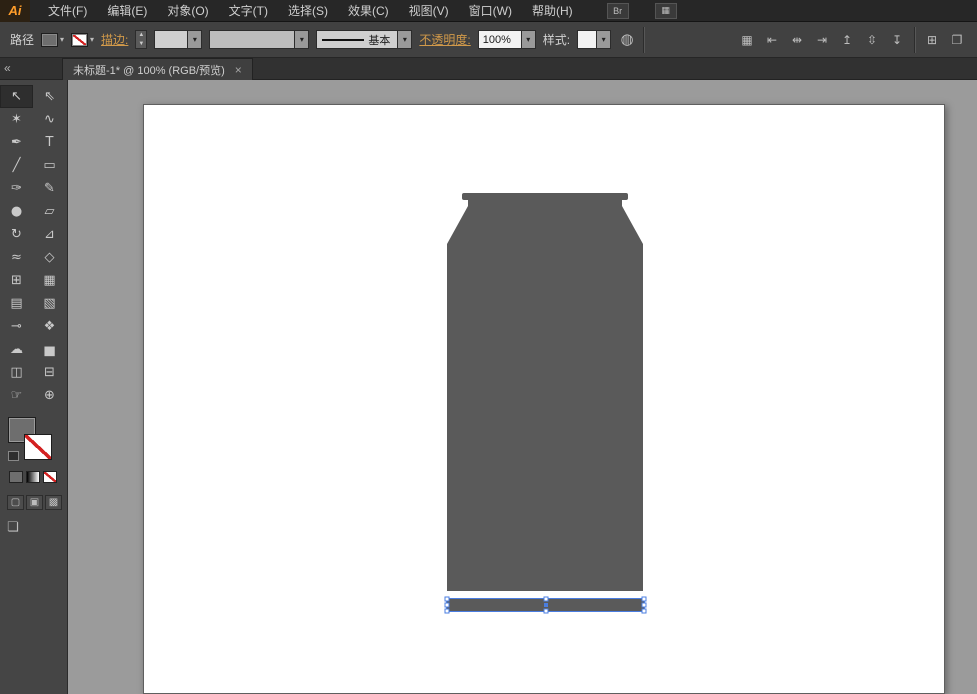 The image size is (977, 694). Describe the element at coordinates (797, 40) in the screenshot. I see `align-horizontal-center-icon: ⇹` at that location.